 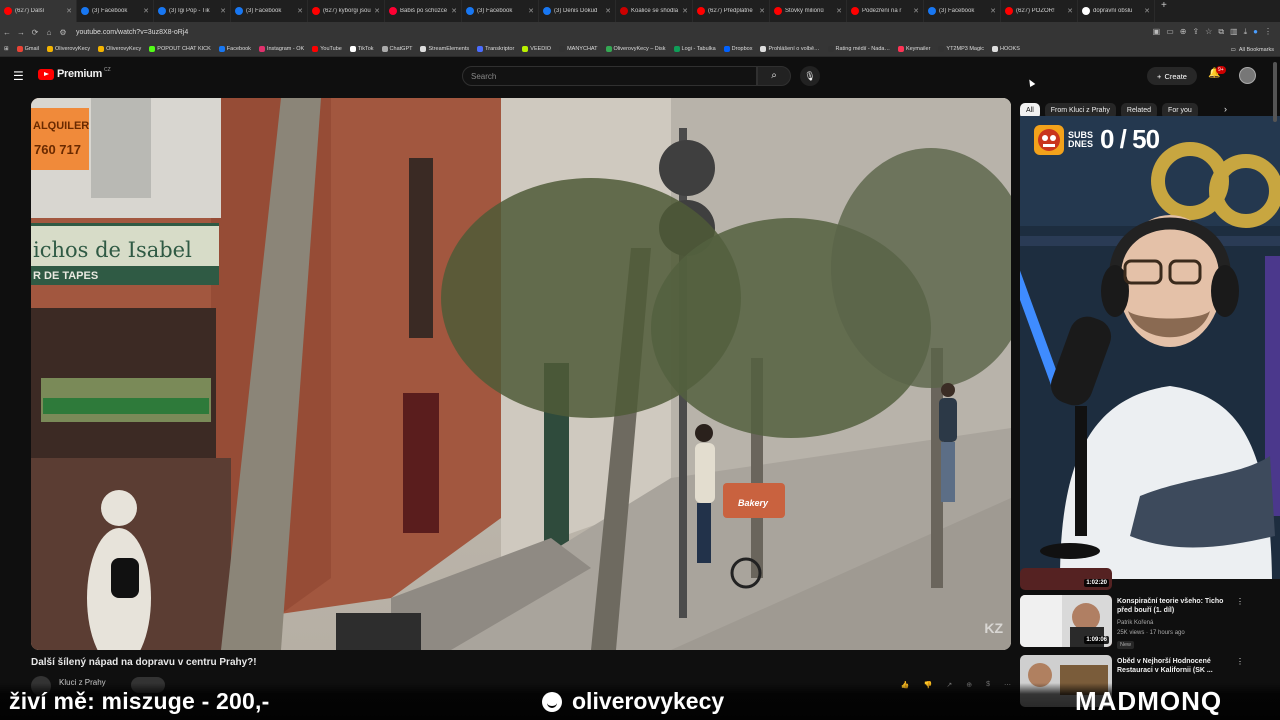 I want to click on suggestion-thumbnail: 1:02:20, so click(x=1066, y=579).